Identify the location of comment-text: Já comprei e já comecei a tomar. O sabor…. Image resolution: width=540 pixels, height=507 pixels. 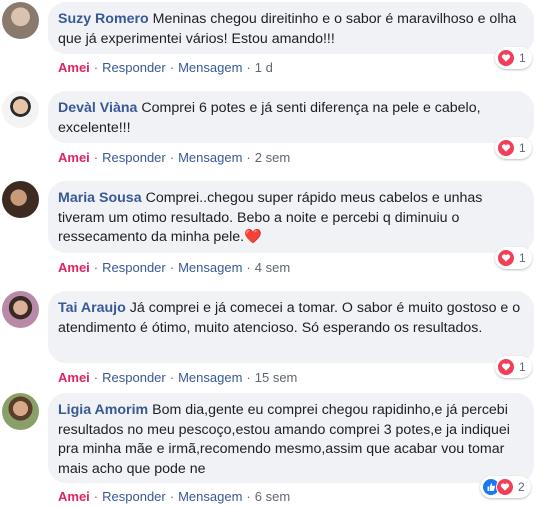
(289, 318).